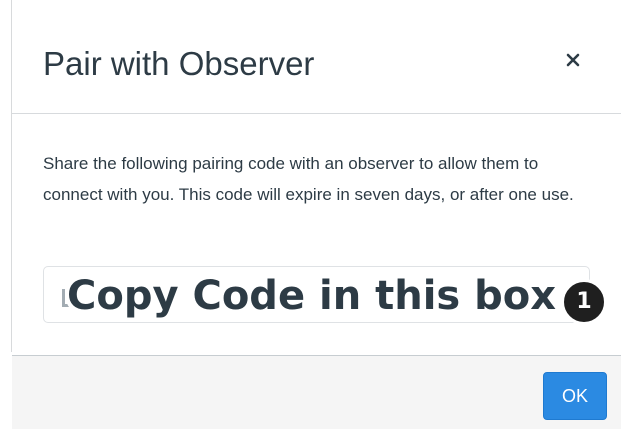 This screenshot has width=621, height=429. I want to click on annotation-copy-code-label: Copy Code in this box, so click(312, 296).